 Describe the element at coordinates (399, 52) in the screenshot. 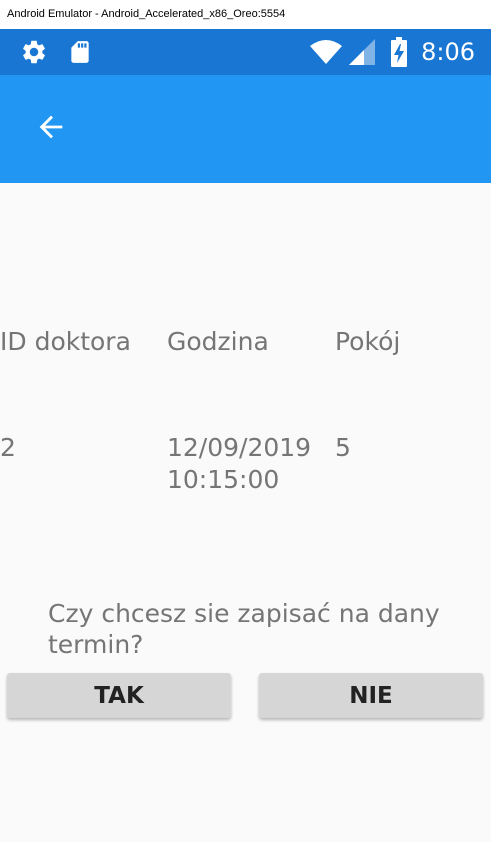

I see `battery-charging-icon` at that location.